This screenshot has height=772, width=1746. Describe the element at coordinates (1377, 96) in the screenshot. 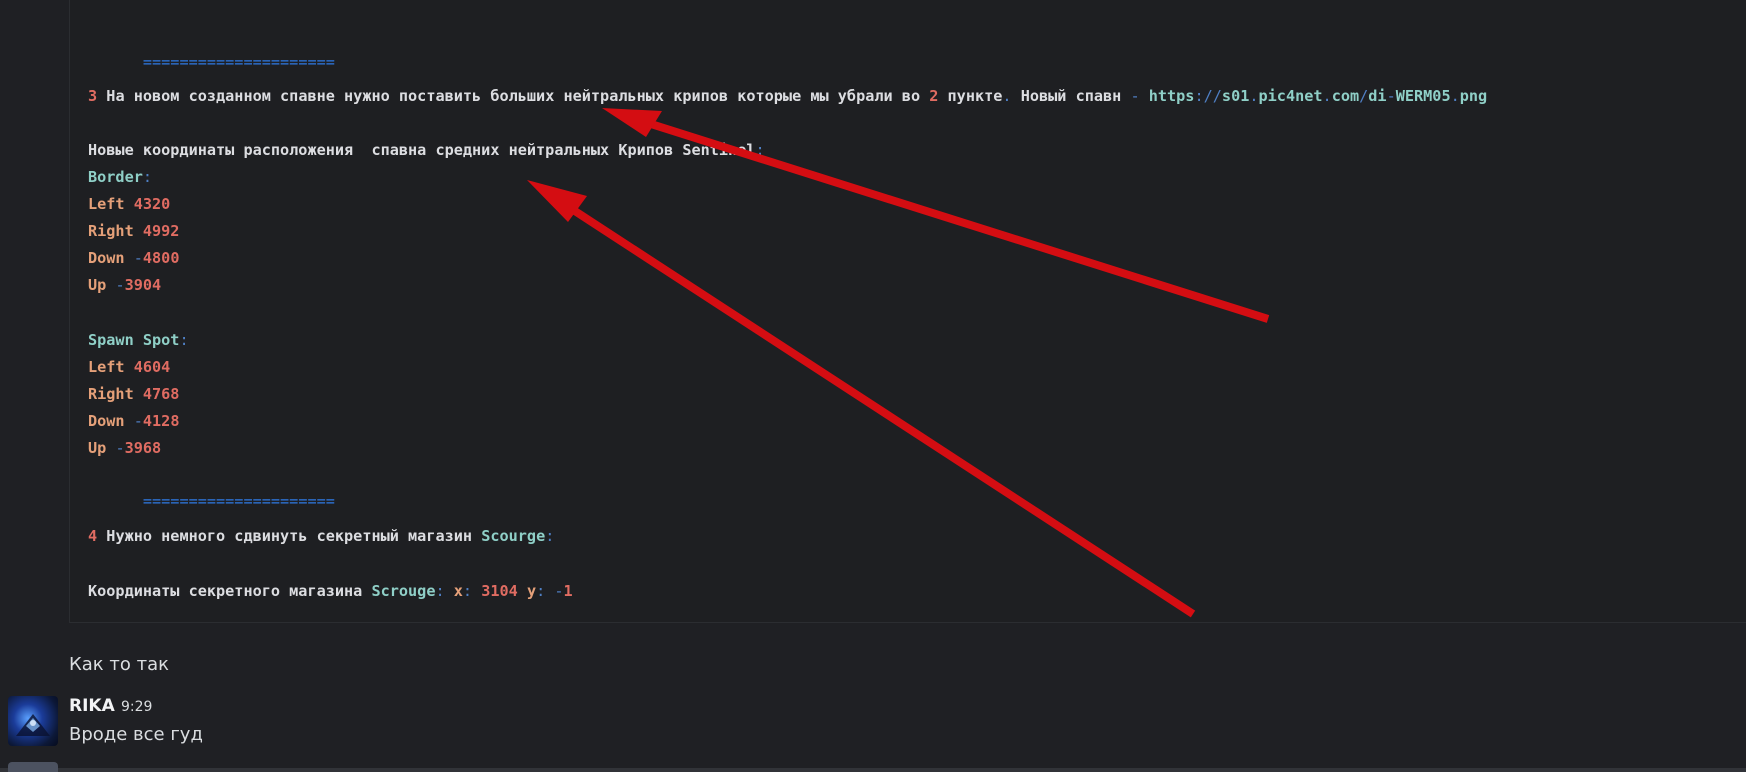

I see `link-part-path1: di` at that location.